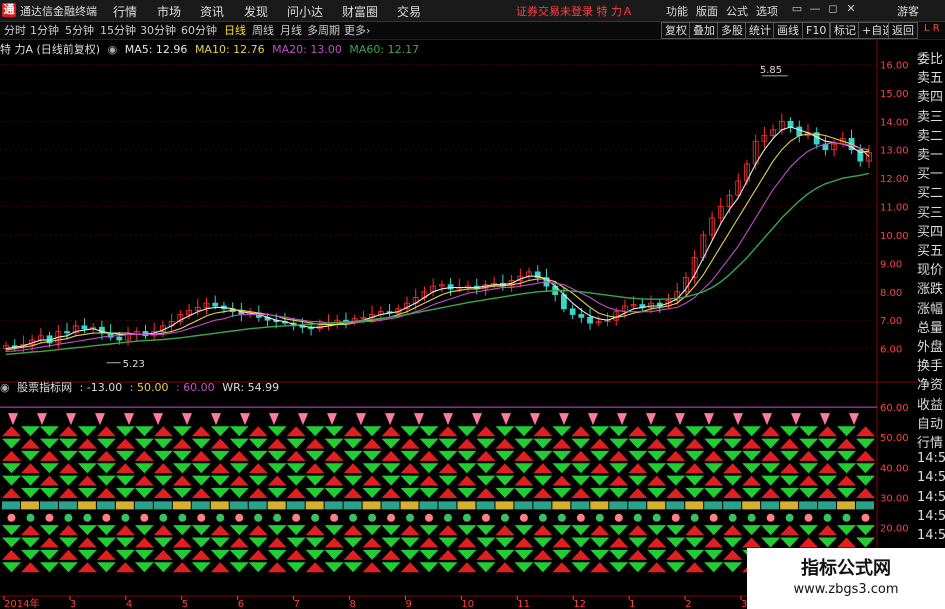  I want to click on period-60min: 60分钟, so click(199, 30).